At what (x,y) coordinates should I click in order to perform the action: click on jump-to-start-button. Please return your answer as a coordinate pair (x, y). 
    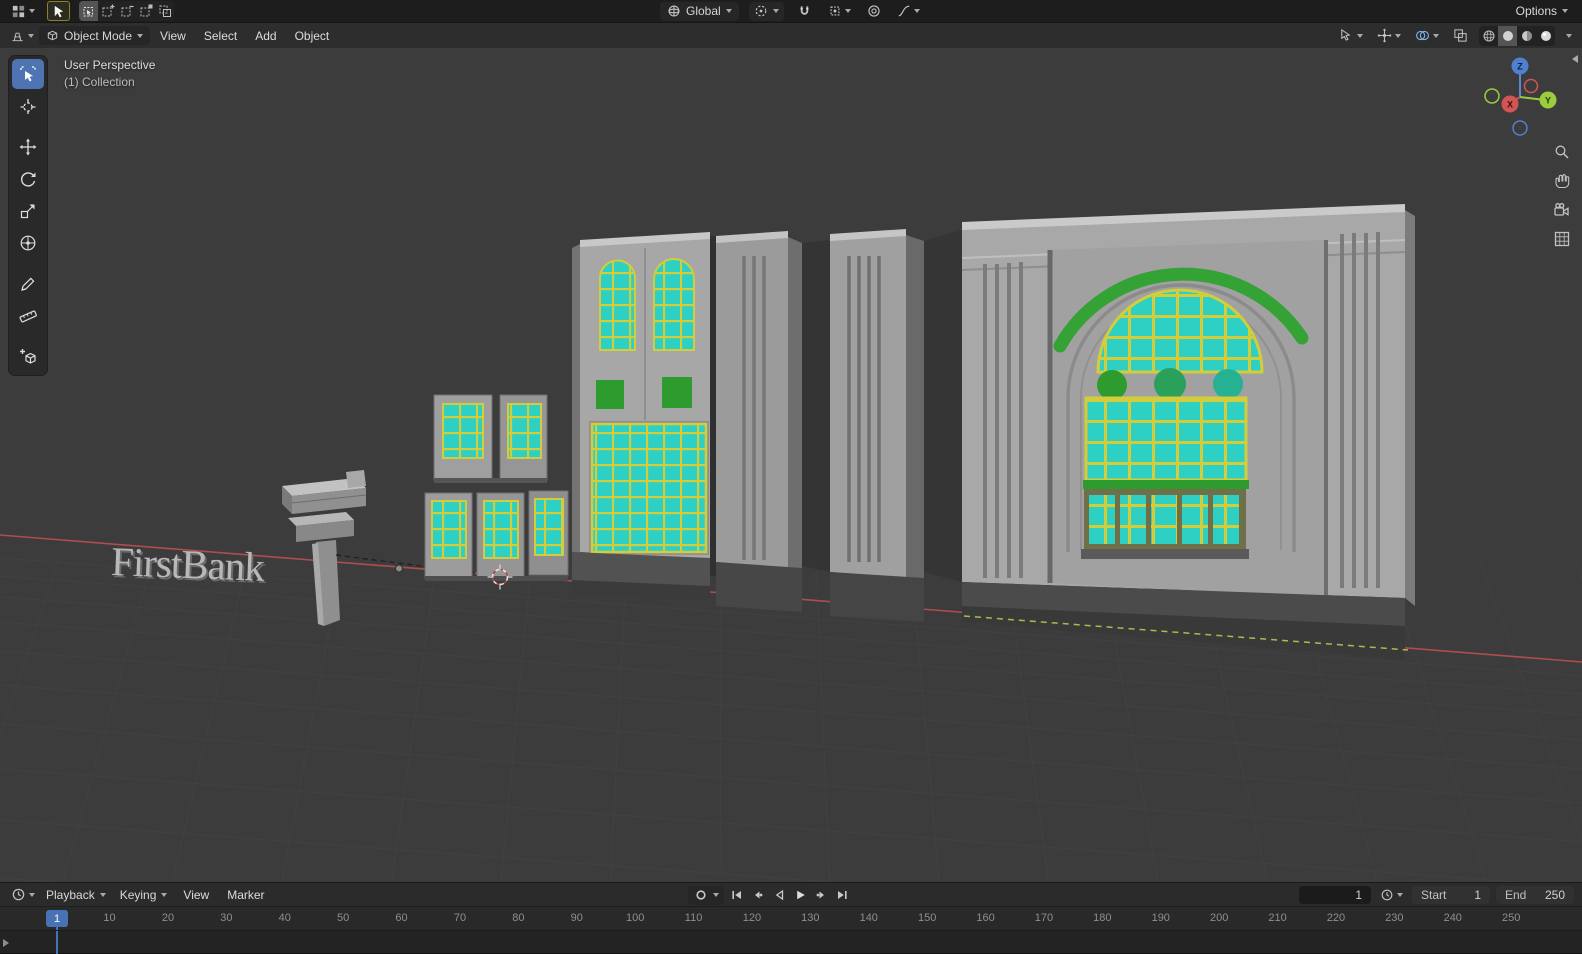
    Looking at the image, I should click on (737, 895).